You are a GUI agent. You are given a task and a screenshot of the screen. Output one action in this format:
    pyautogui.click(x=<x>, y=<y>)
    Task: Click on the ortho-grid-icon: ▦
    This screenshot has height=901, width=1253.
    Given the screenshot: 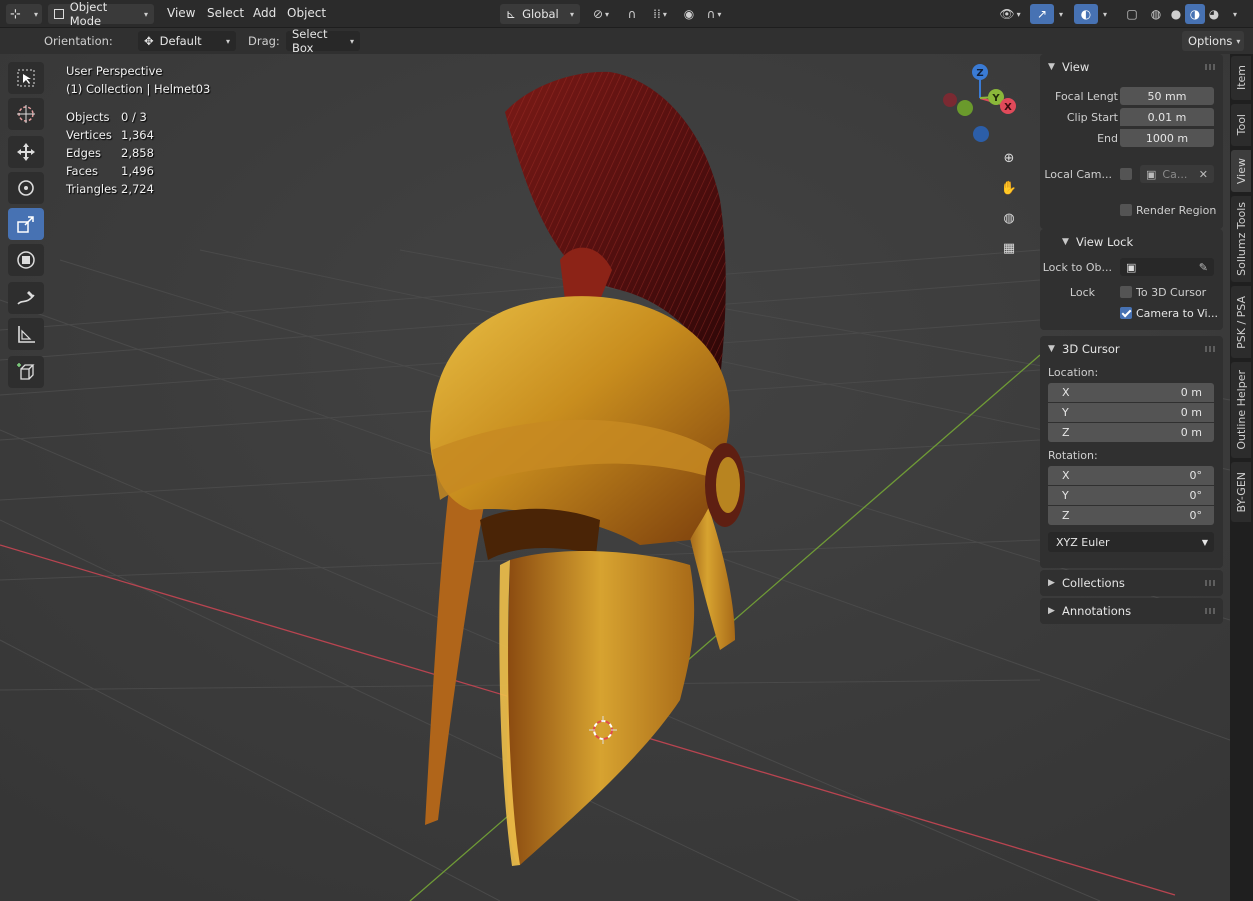 What is the action you would take?
    pyautogui.click(x=1009, y=248)
    